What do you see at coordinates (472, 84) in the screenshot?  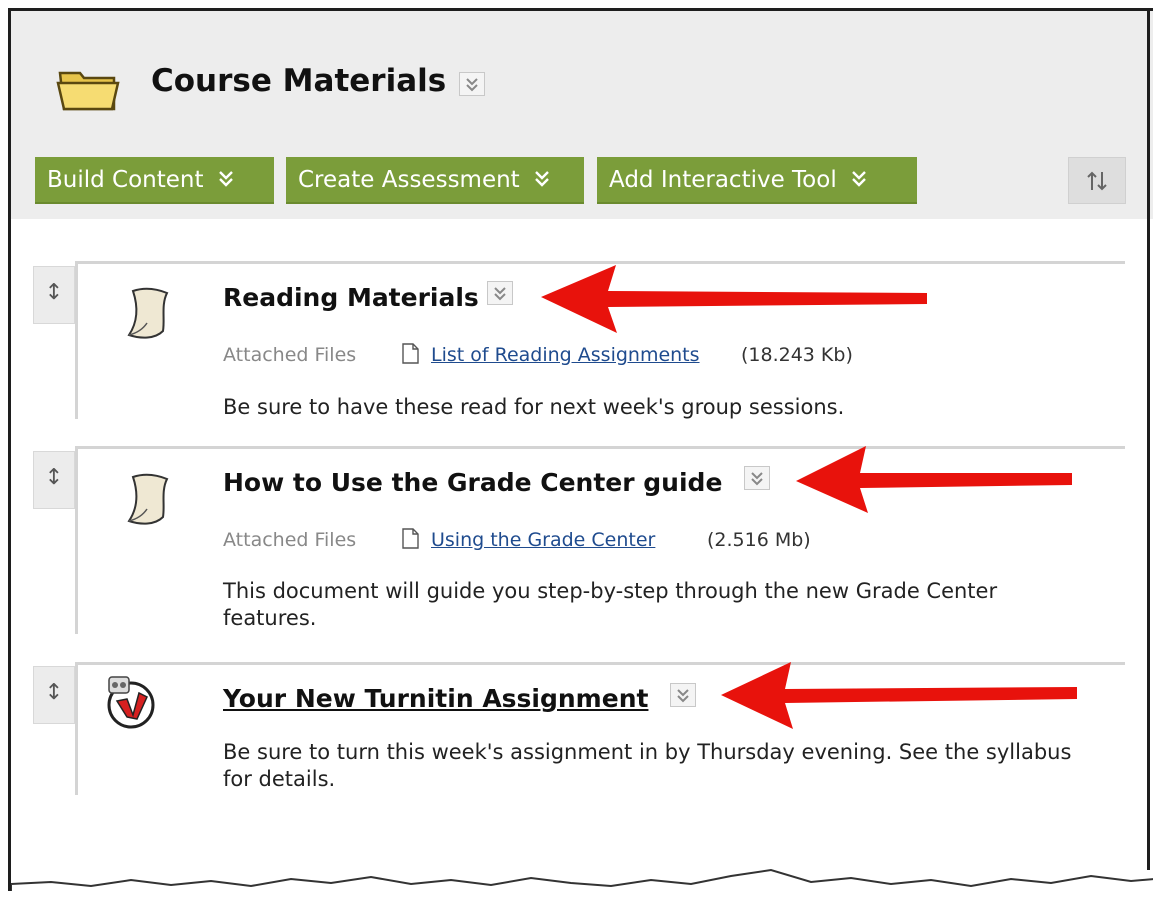 I see `page-options-chevron-icon` at bounding box center [472, 84].